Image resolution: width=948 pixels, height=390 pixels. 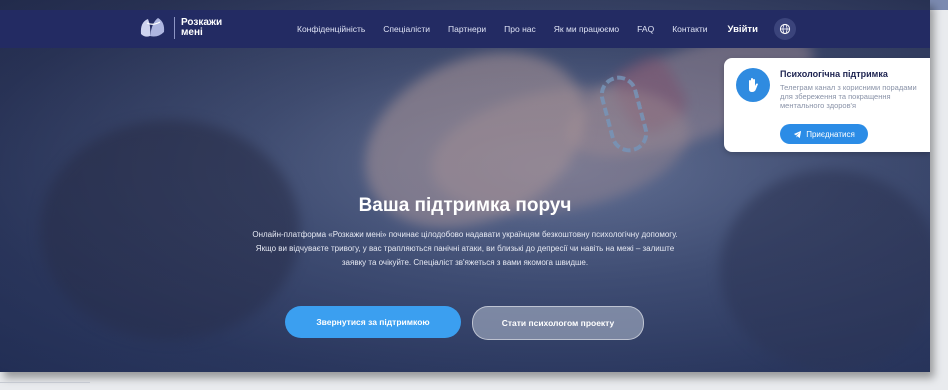 What do you see at coordinates (153, 28) in the screenshot?
I see `logo-mark-icon` at bounding box center [153, 28].